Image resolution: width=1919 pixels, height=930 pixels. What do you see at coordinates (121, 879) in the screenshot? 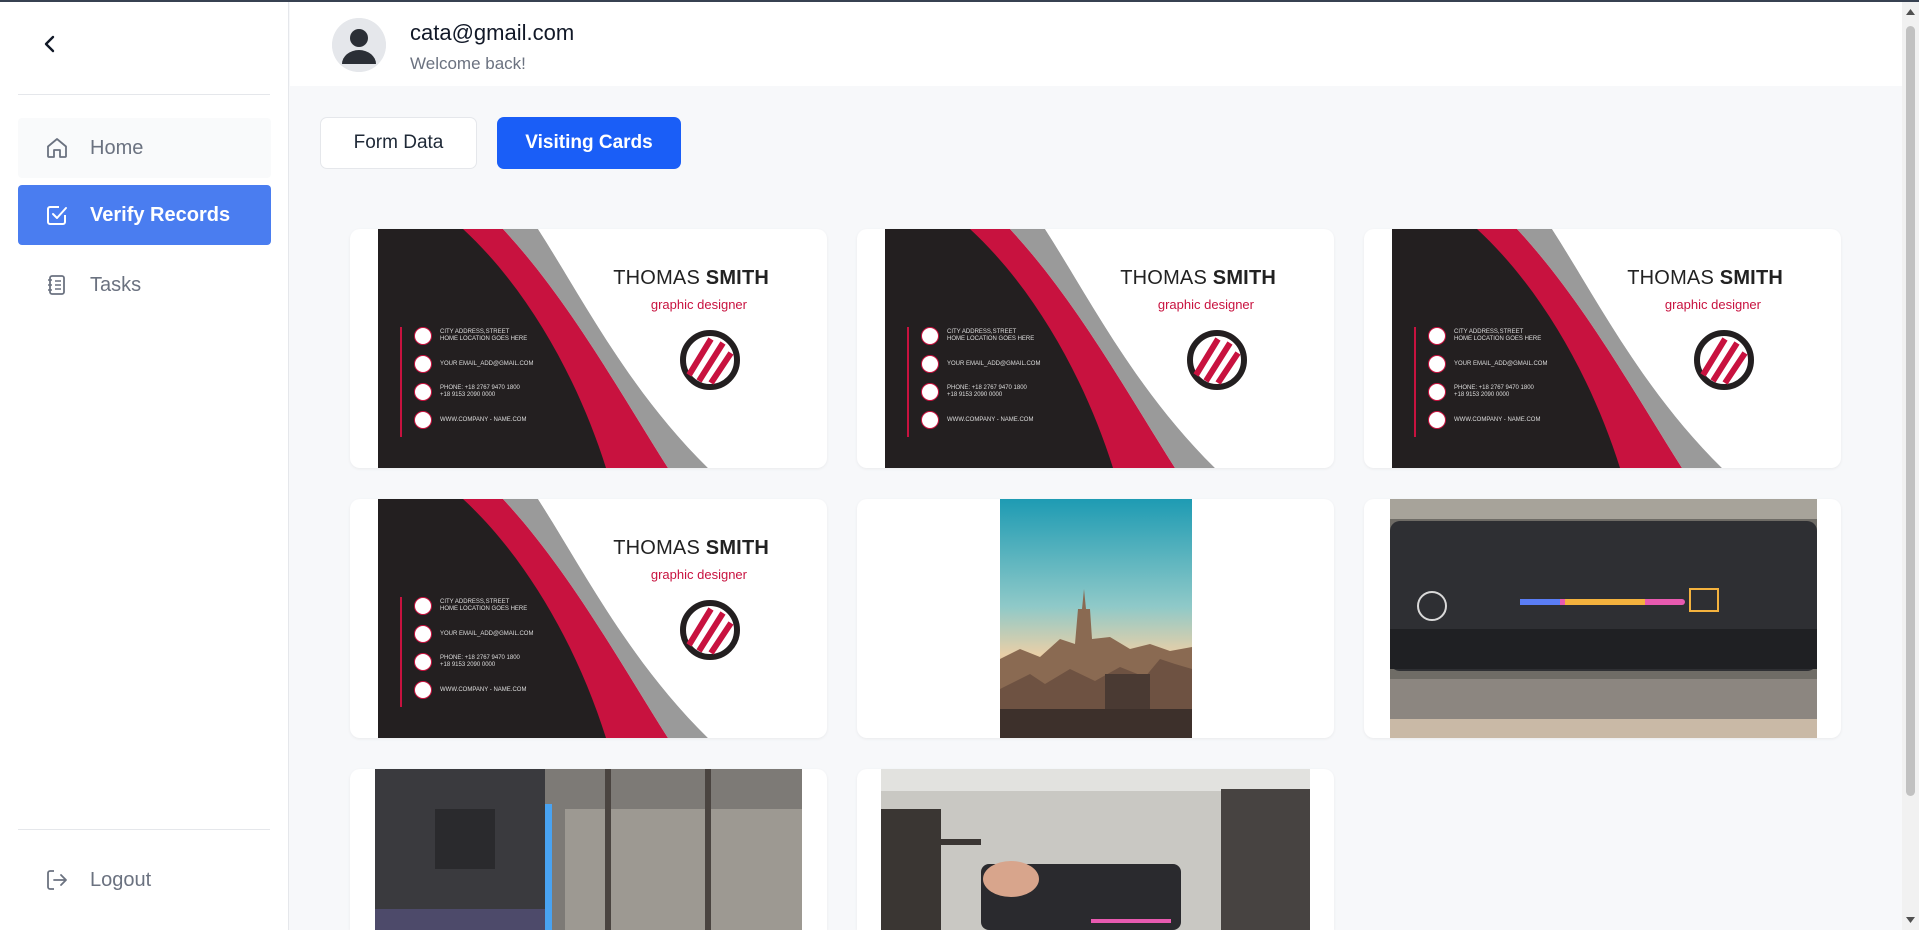
I see `logout-label: Logout` at bounding box center [121, 879].